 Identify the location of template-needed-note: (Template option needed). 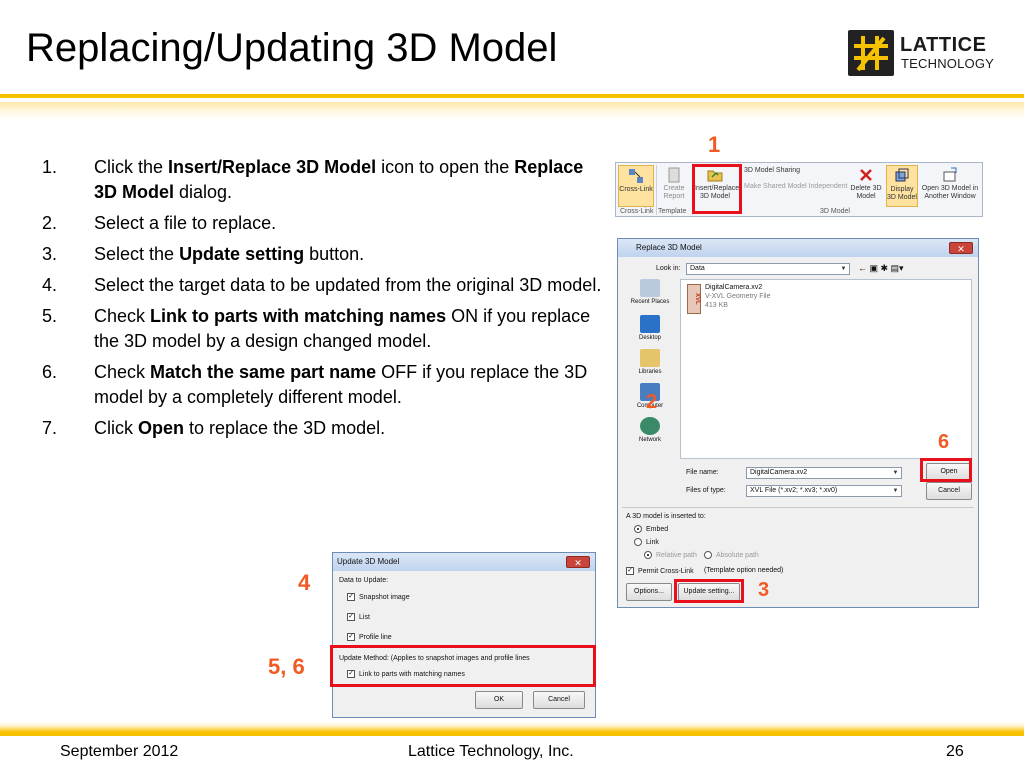
(744, 570).